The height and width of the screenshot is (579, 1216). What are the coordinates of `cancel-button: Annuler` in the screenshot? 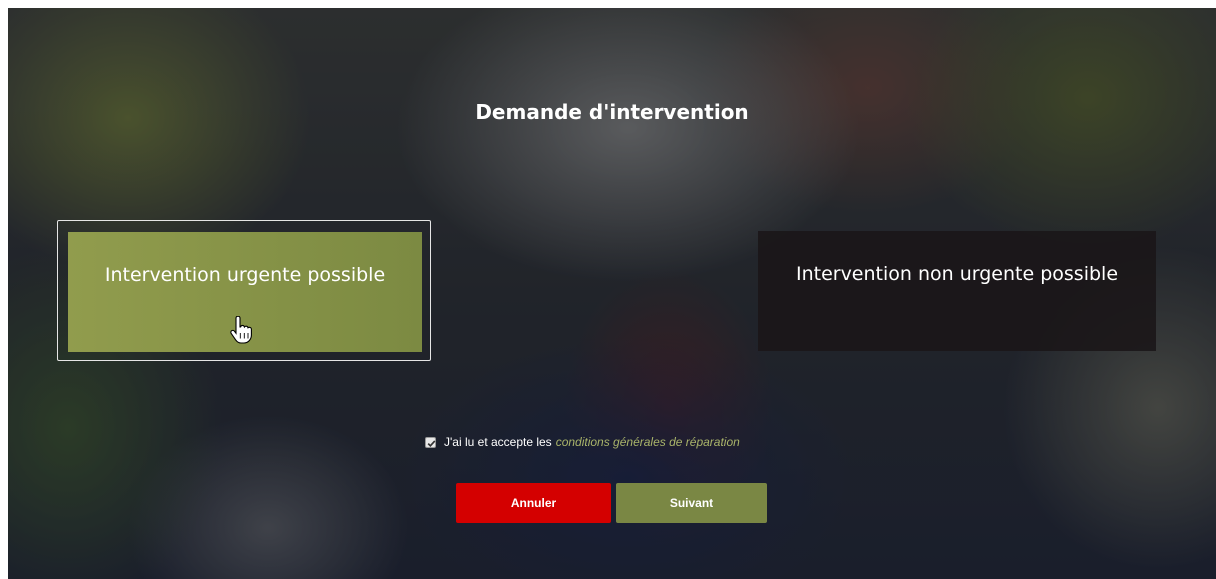 It's located at (533, 503).